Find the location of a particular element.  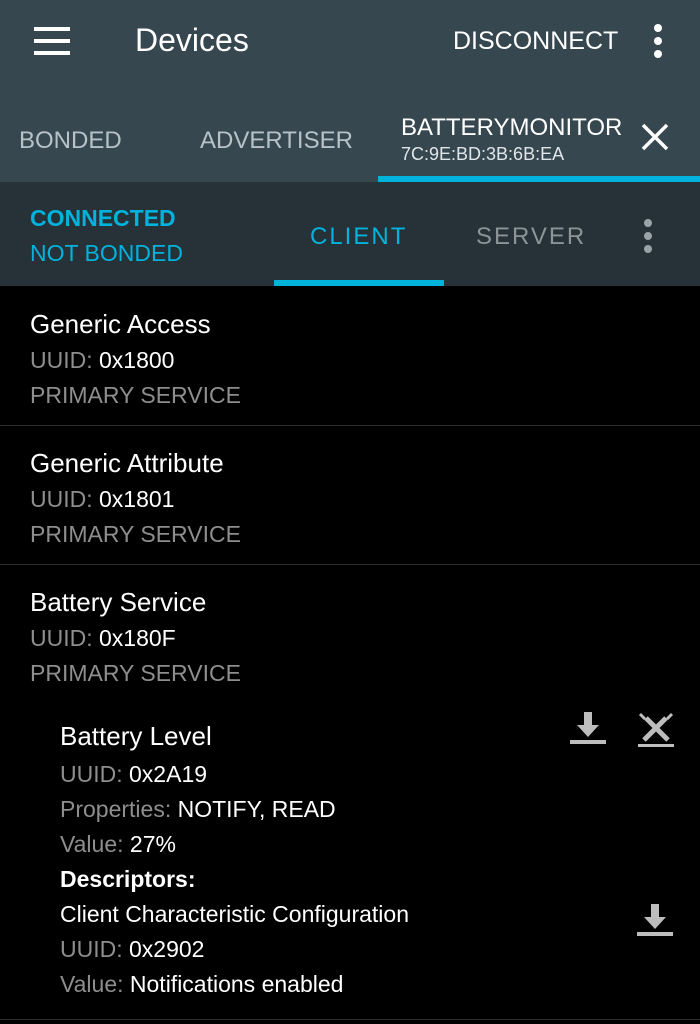

service-name: Generic Access is located at coordinates (120, 324).